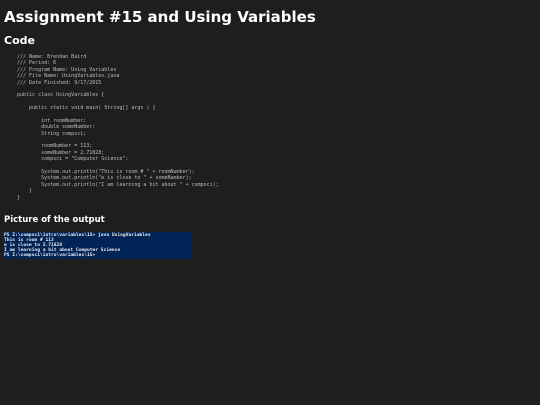 This screenshot has width=540, height=405. Describe the element at coordinates (160, 17) in the screenshot. I see `page-title: Assignment #15 and Using Variables` at that location.